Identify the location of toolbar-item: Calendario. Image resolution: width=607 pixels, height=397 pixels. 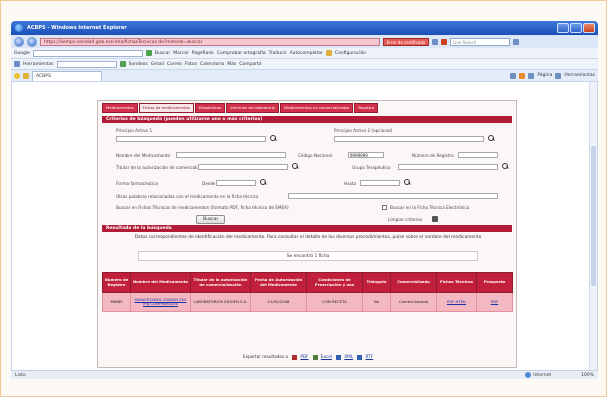
(212, 64).